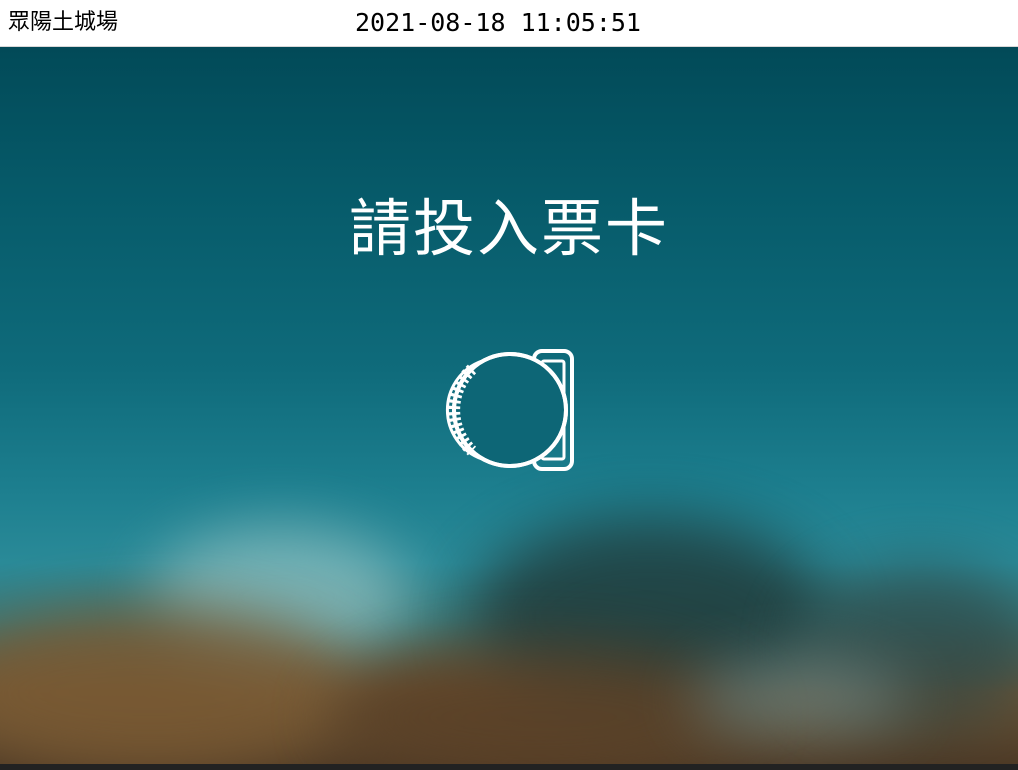 Image resolution: width=1018 pixels, height=770 pixels. Describe the element at coordinates (63, 22) in the screenshot. I see `station-name: 眾陽土城場` at that location.